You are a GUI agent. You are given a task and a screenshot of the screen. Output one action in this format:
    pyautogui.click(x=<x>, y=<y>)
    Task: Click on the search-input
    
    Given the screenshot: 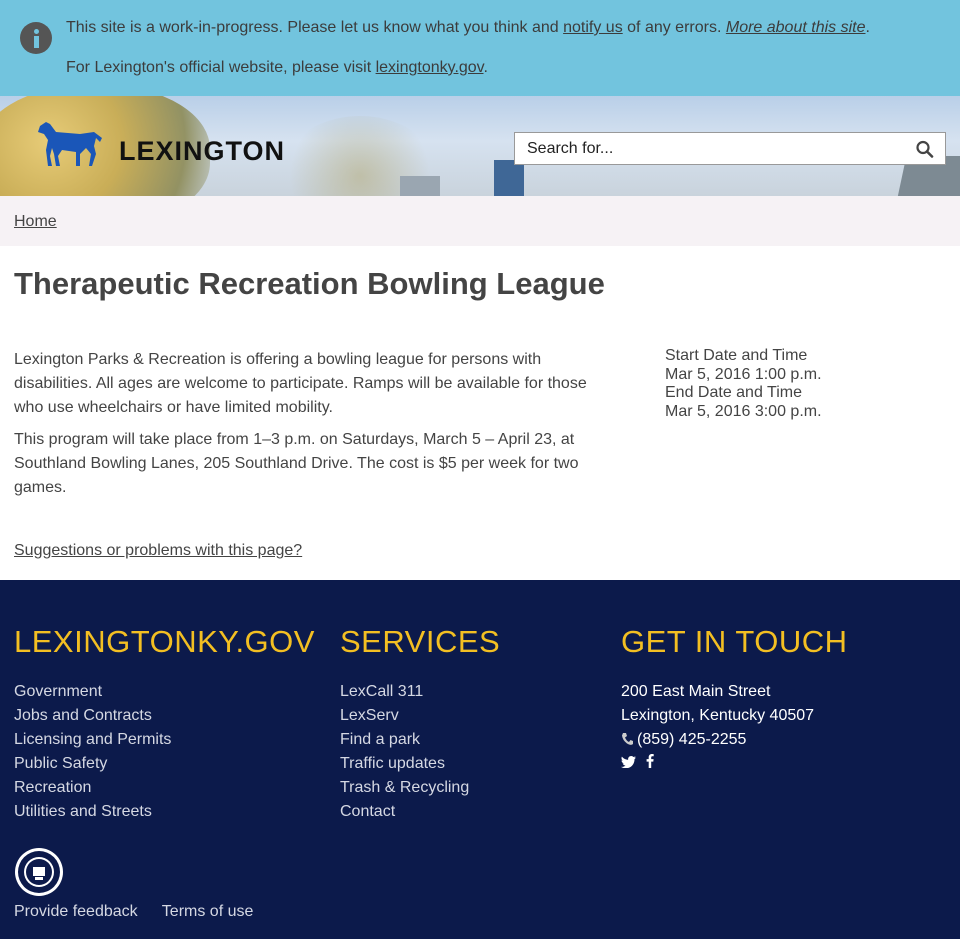 What is the action you would take?
    pyautogui.click(x=710, y=148)
    